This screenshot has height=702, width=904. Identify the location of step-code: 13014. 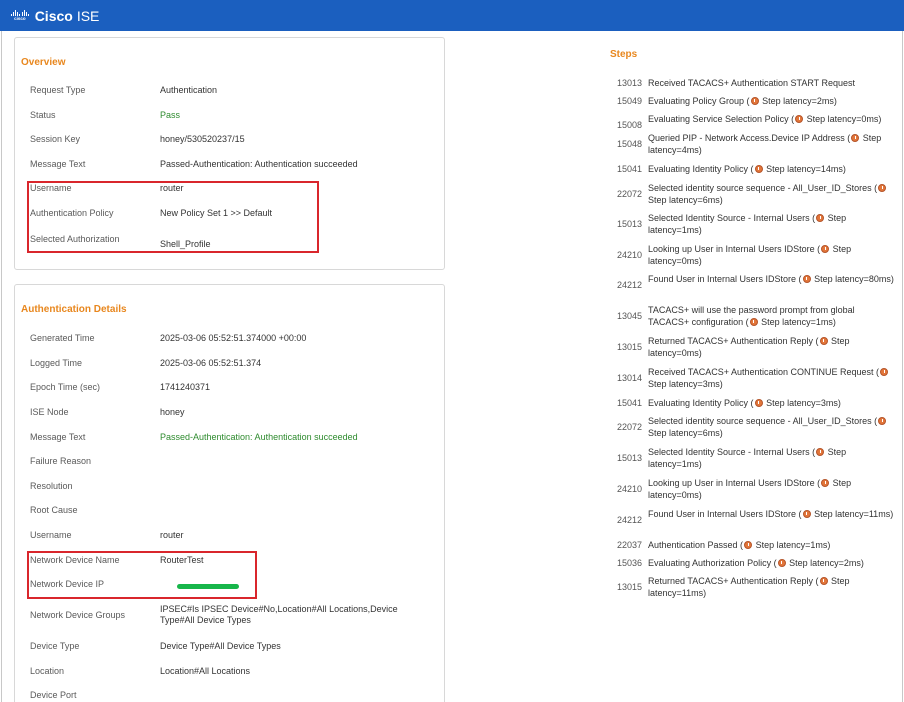
(629, 378).